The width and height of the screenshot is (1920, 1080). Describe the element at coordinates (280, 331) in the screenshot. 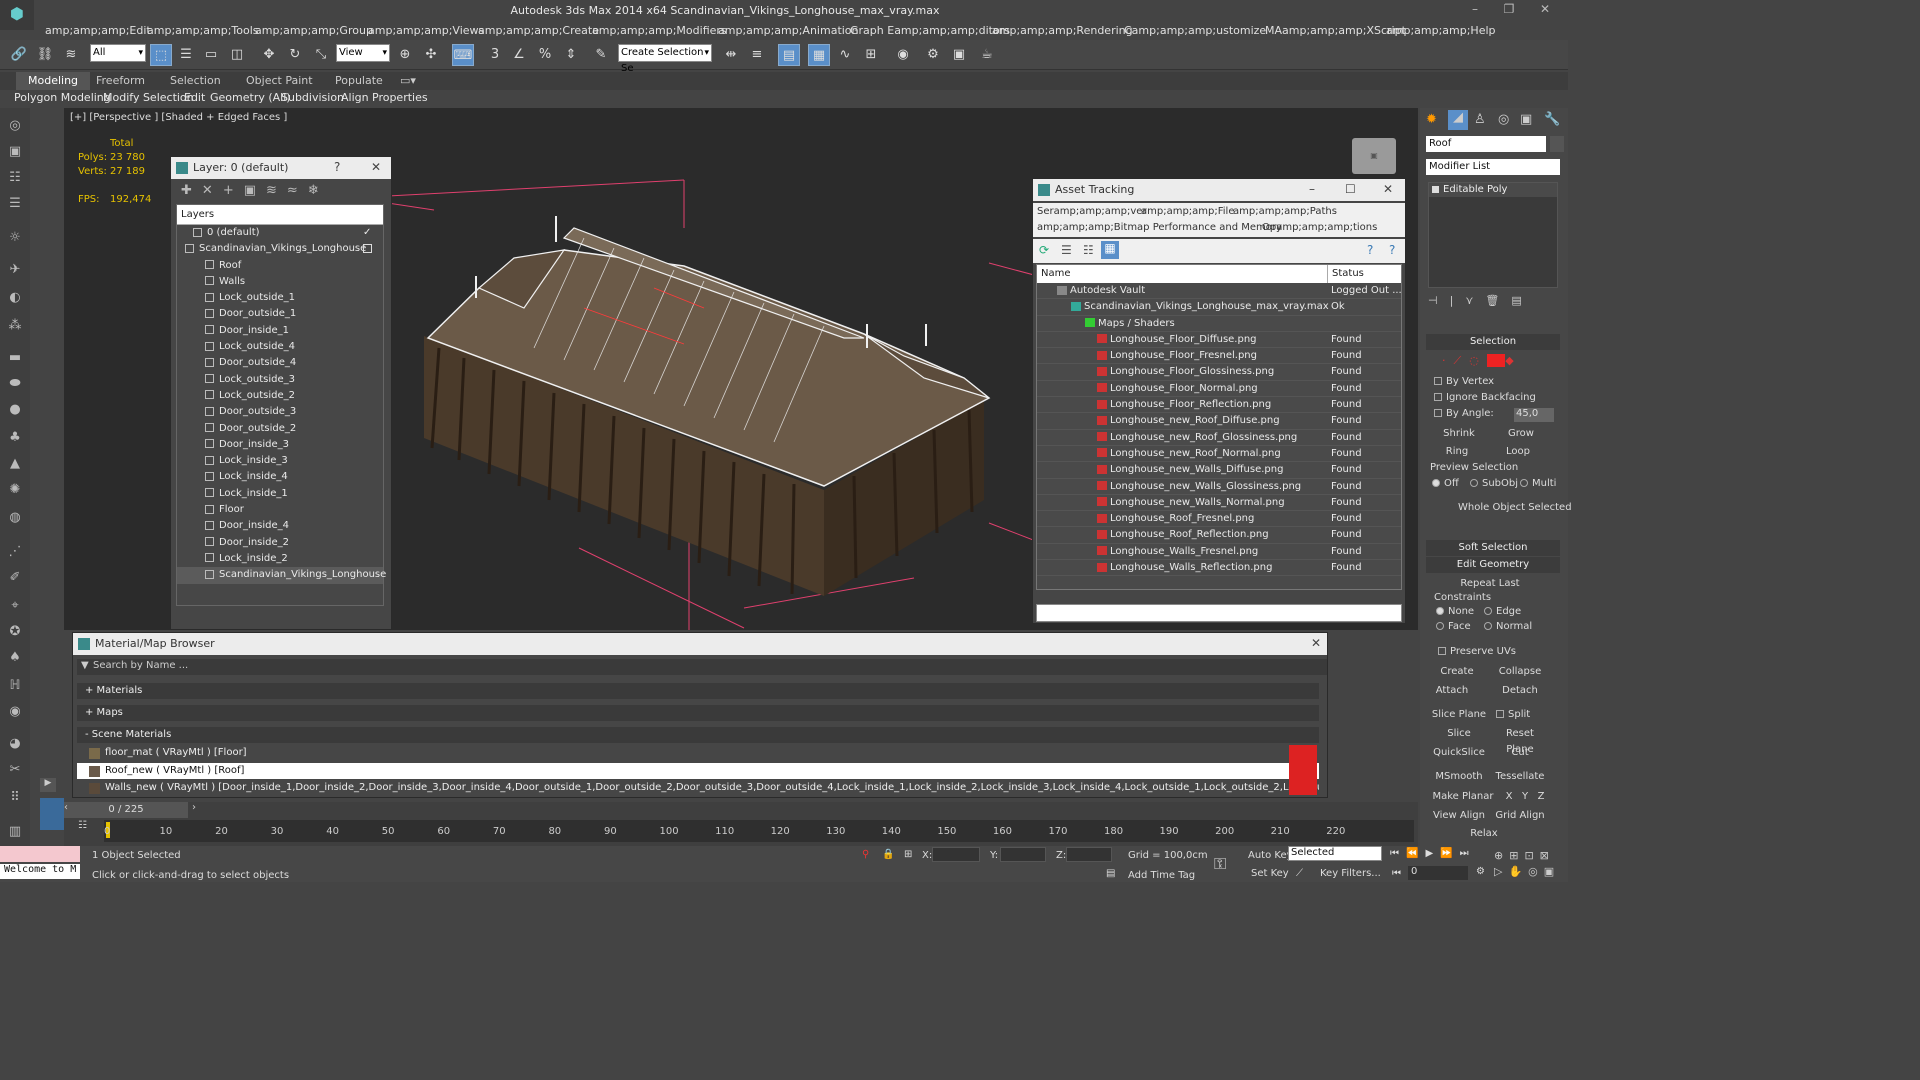

I see `layer-row: Door_inside_1` at that location.